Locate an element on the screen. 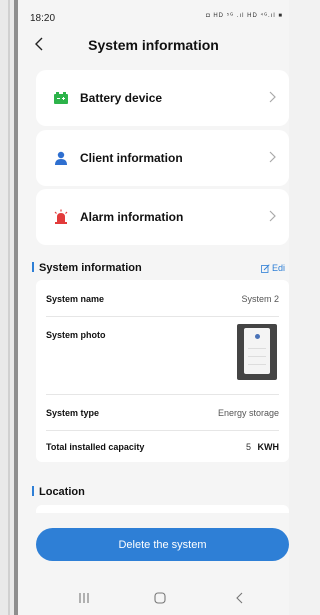  status-time: 18:20 is located at coordinates (43, 18).